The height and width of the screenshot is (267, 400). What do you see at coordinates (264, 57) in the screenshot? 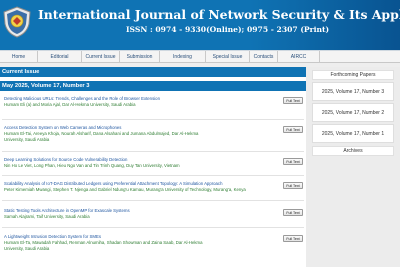
I see `nav-contacts: Contacts` at bounding box center [264, 57].